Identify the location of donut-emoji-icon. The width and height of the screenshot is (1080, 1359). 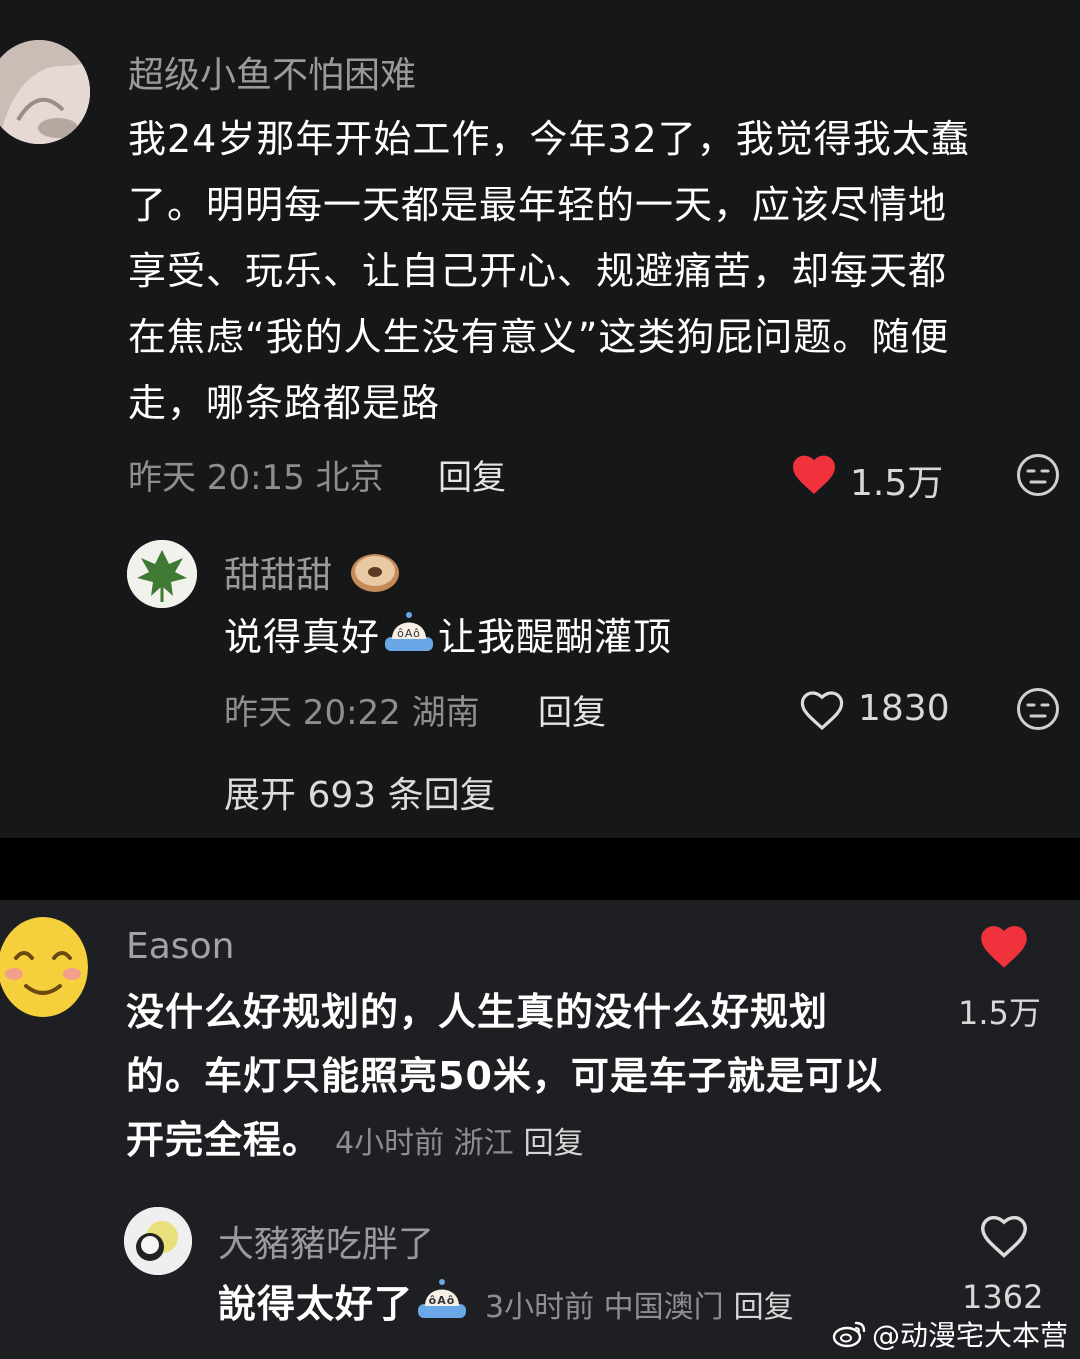
(375, 577).